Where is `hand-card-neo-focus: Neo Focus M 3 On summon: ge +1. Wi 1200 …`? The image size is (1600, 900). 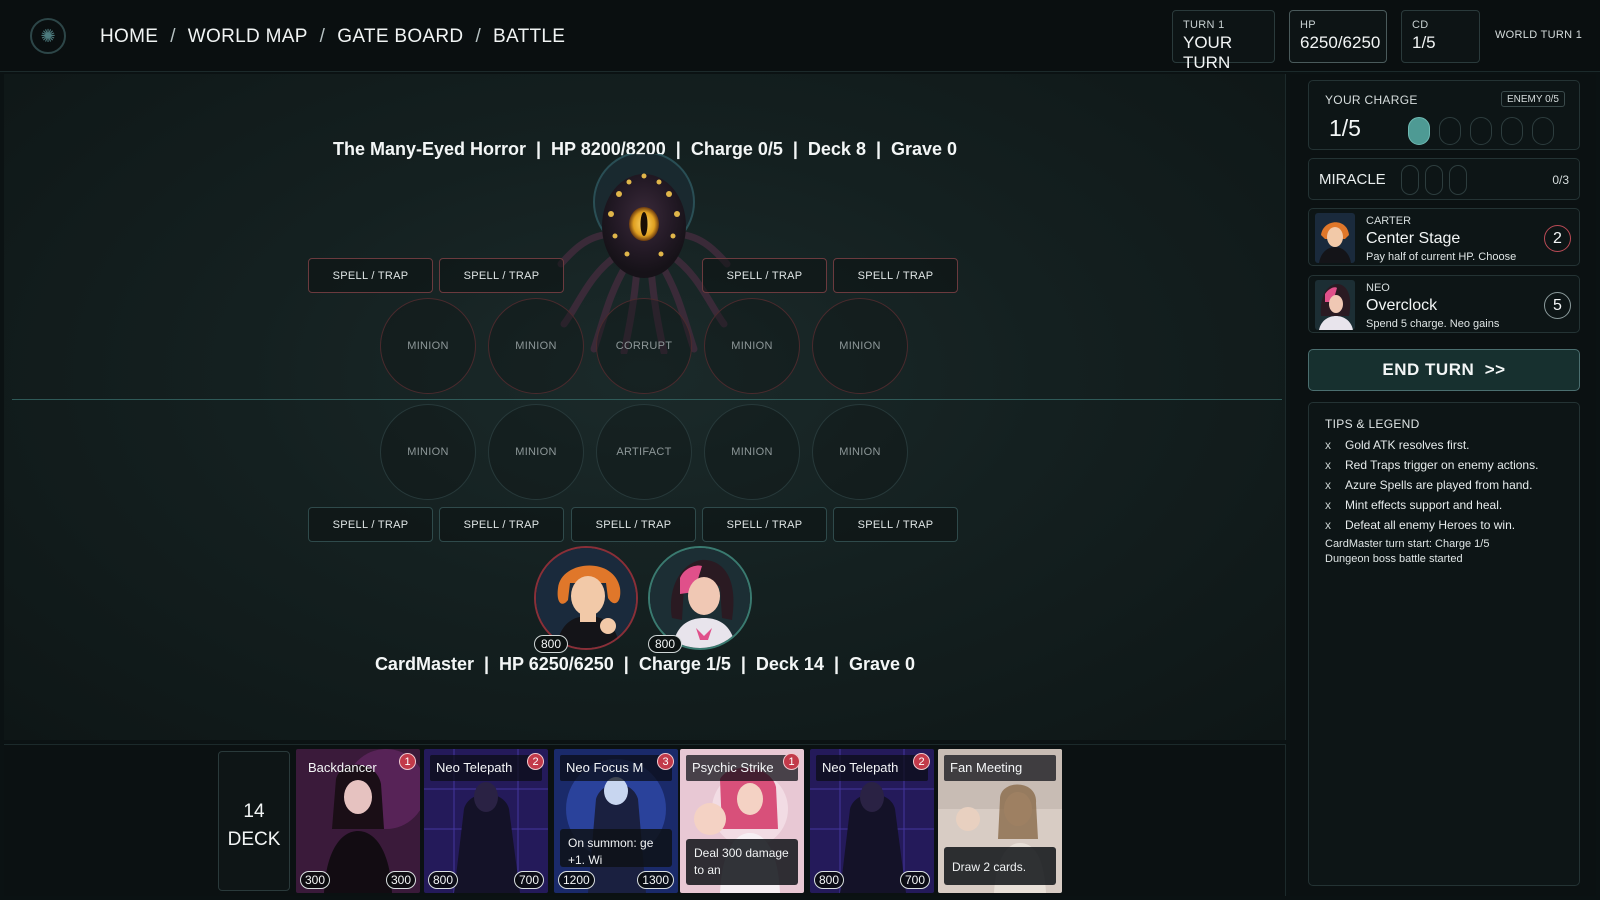 hand-card-neo-focus: Neo Focus M 3 On summon: ge +1. Wi 1200 … is located at coordinates (616, 821).